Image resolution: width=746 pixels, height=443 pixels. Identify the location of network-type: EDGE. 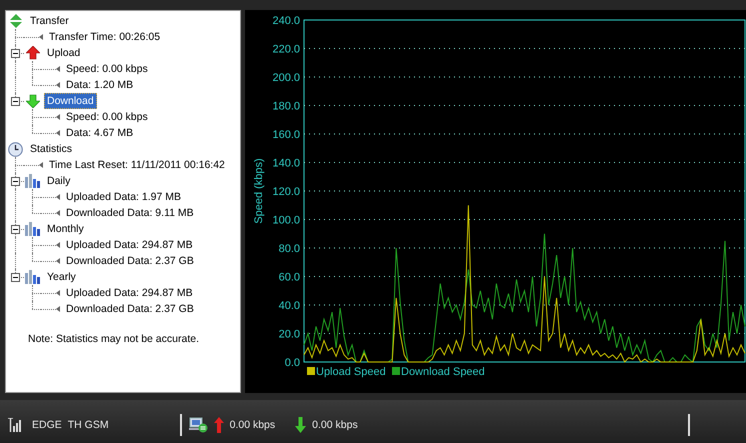
(47, 425).